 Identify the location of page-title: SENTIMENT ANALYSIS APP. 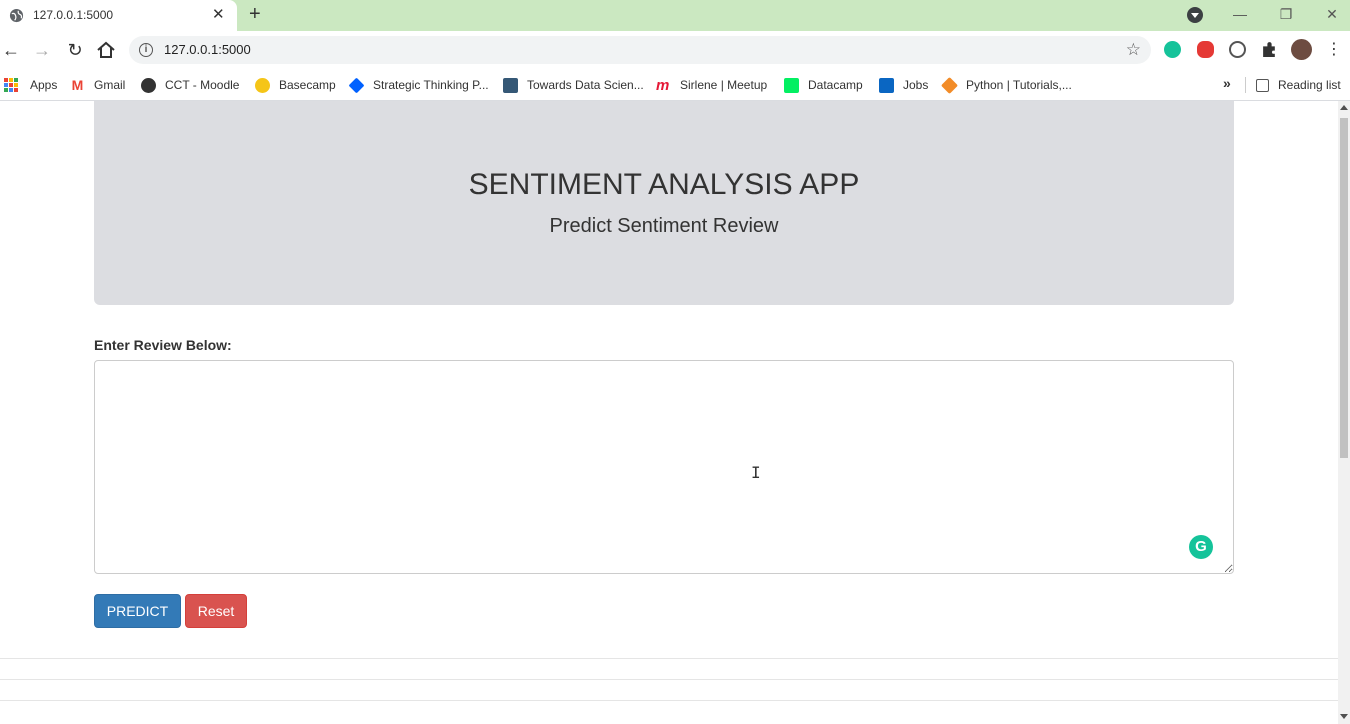
(664, 184).